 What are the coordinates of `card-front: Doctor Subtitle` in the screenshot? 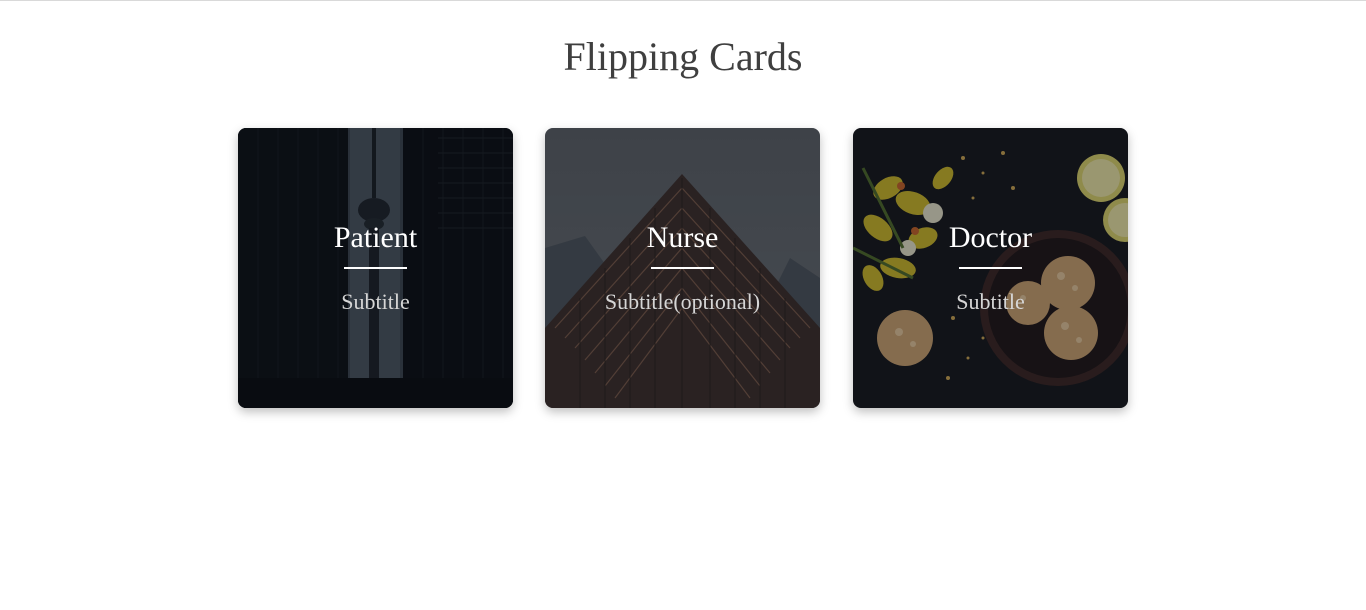 It's located at (990, 268).